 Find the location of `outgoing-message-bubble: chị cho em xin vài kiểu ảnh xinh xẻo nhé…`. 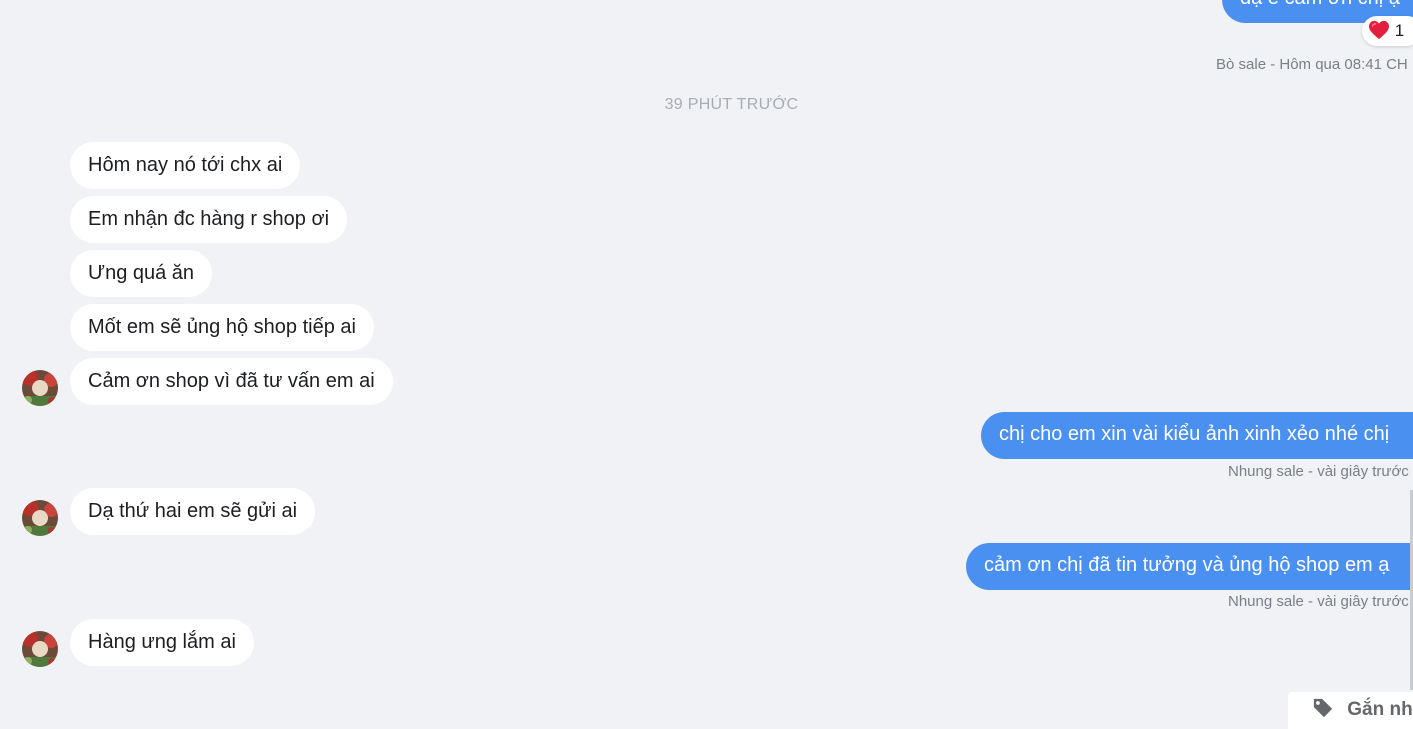

outgoing-message-bubble: chị cho em xin vài kiểu ảnh xinh xẻo nhé… is located at coordinates (1197, 435).